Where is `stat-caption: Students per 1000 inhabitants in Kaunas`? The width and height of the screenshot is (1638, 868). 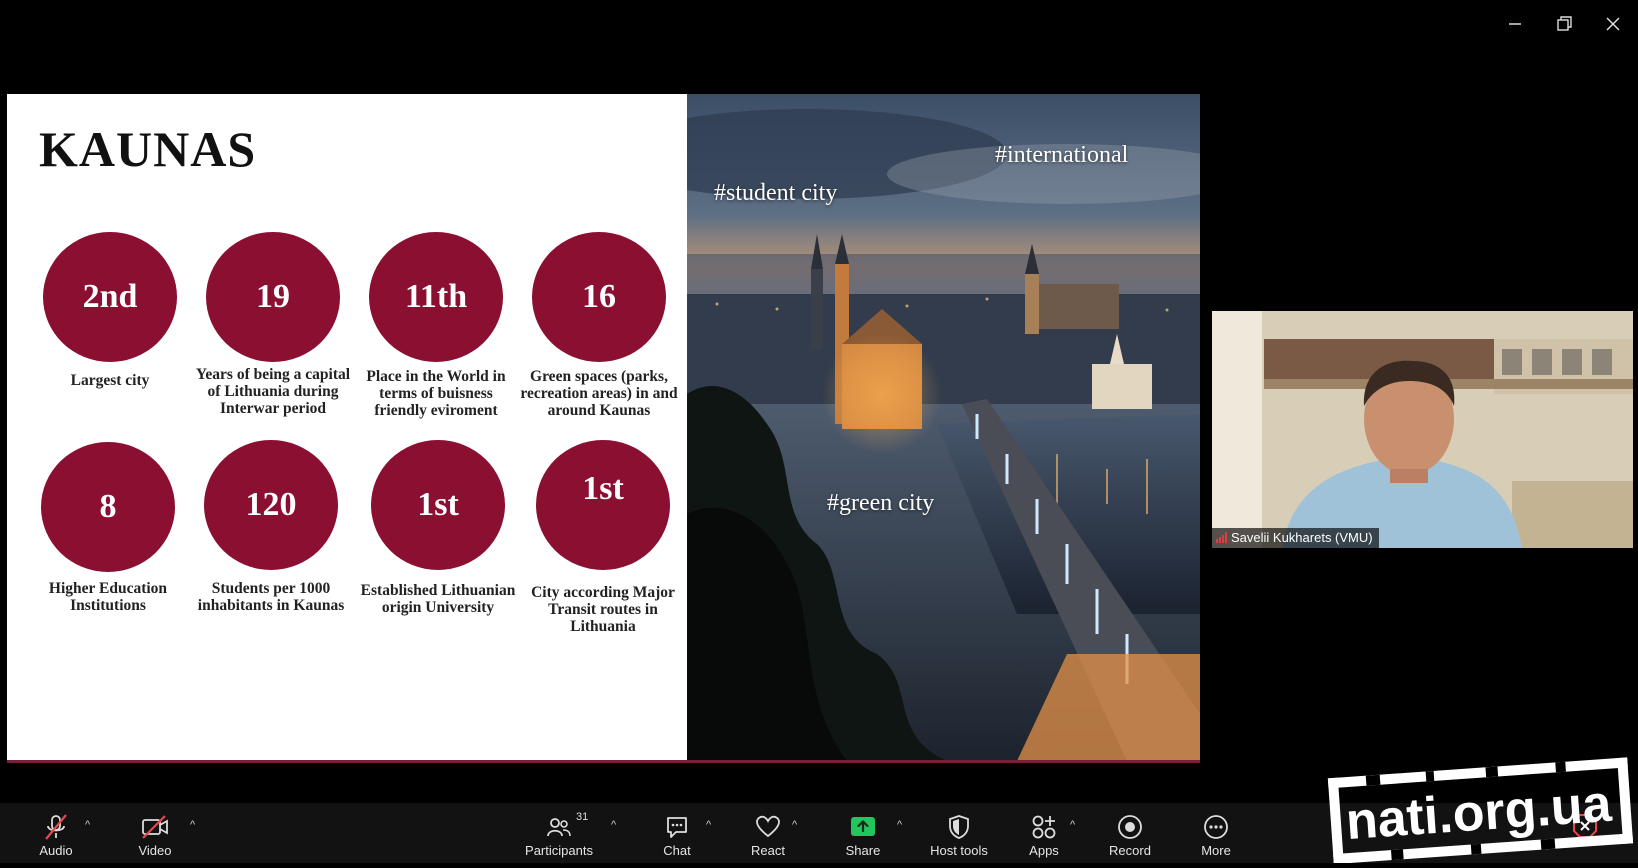
stat-caption: Students per 1000 inhabitants in Kaunas is located at coordinates (271, 597).